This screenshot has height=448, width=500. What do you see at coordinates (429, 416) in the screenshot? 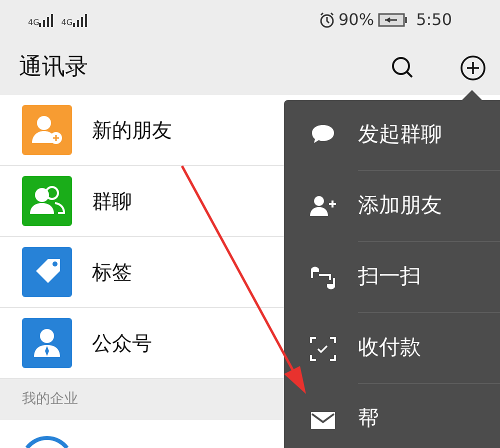
I see `menu-item: 帮` at bounding box center [429, 416].